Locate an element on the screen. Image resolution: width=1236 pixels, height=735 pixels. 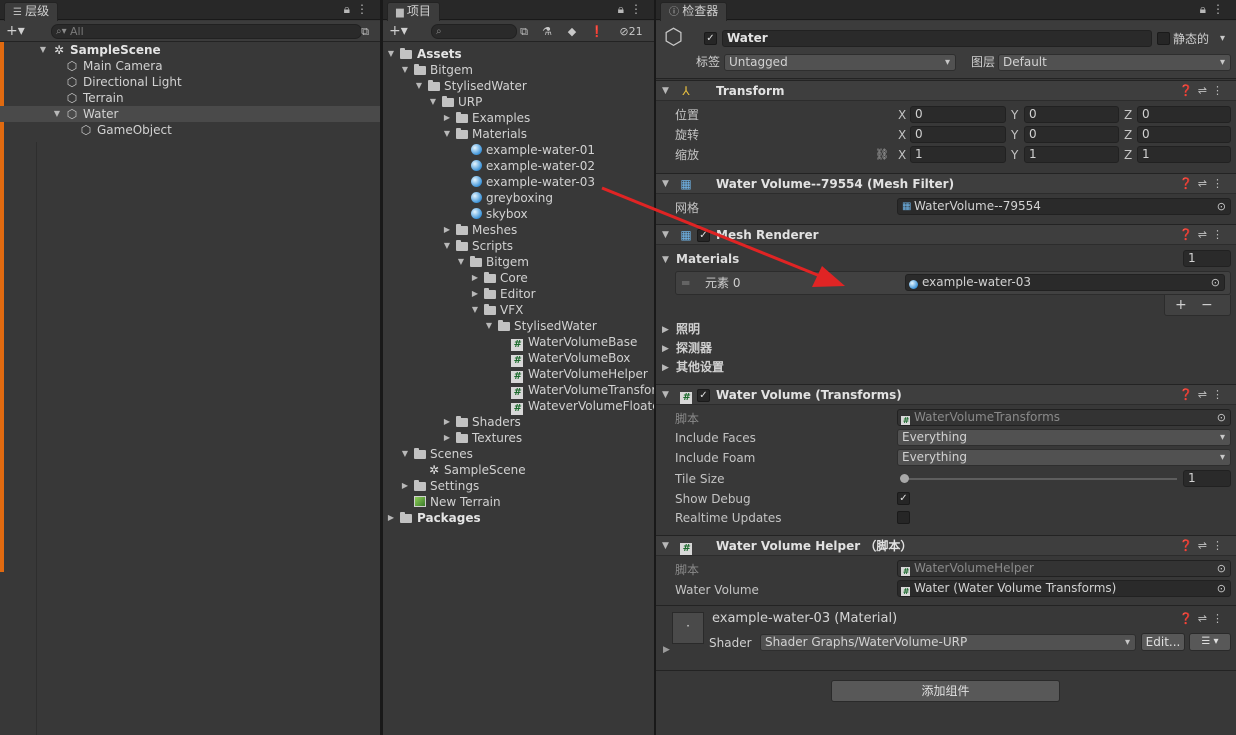
filter-label-icon: ◆ is located at coordinates (572, 31).